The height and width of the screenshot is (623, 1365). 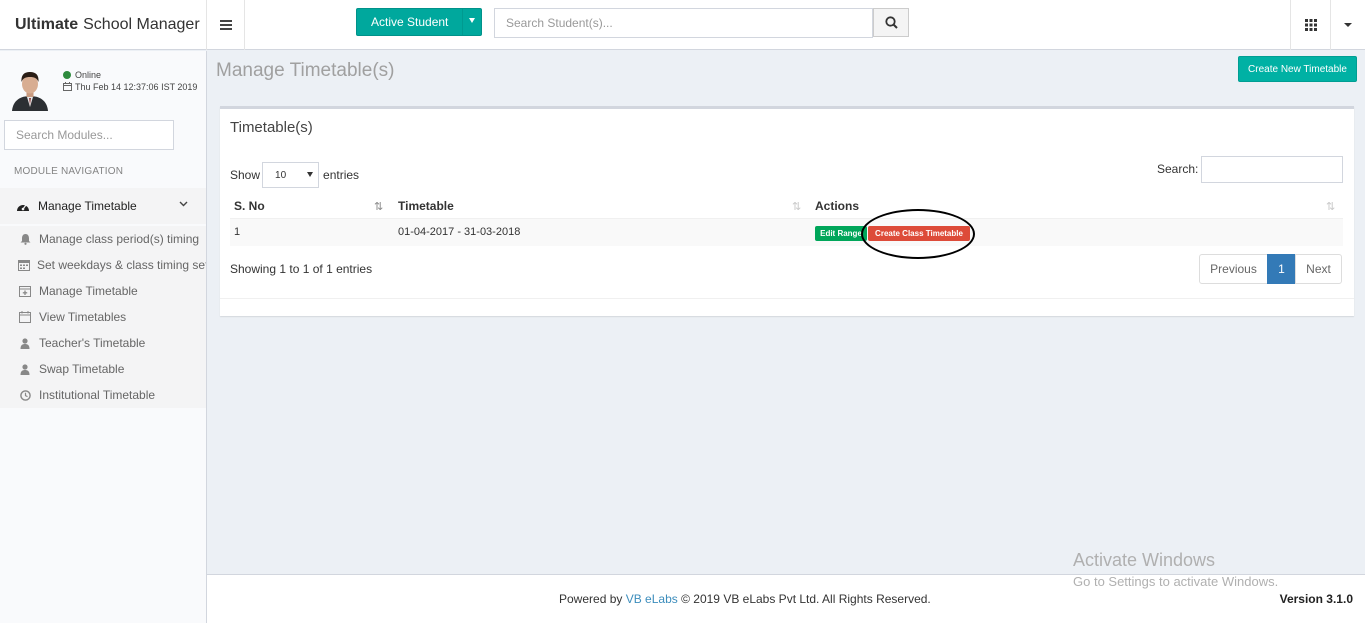 I want to click on table-search-input, so click(x=1272, y=169).